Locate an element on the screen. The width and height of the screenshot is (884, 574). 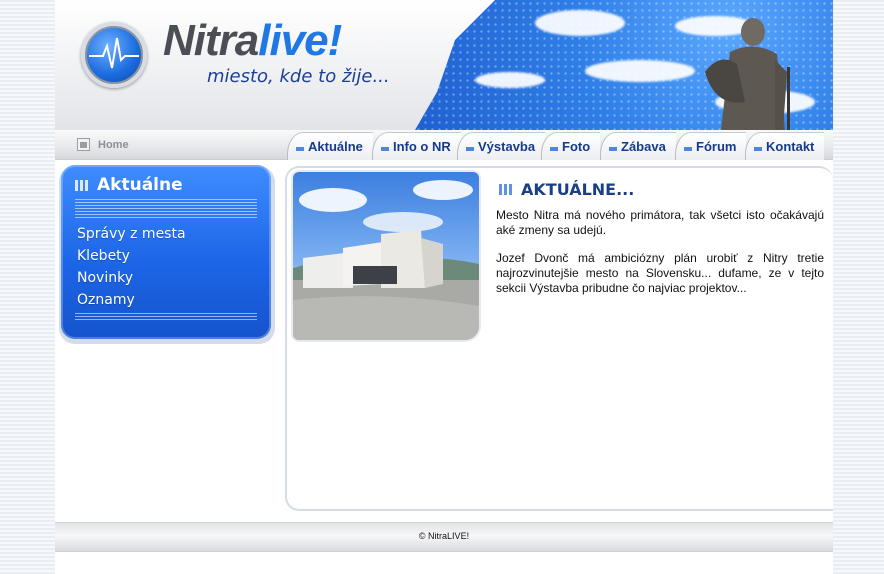
home-label: Home is located at coordinates (113, 144).